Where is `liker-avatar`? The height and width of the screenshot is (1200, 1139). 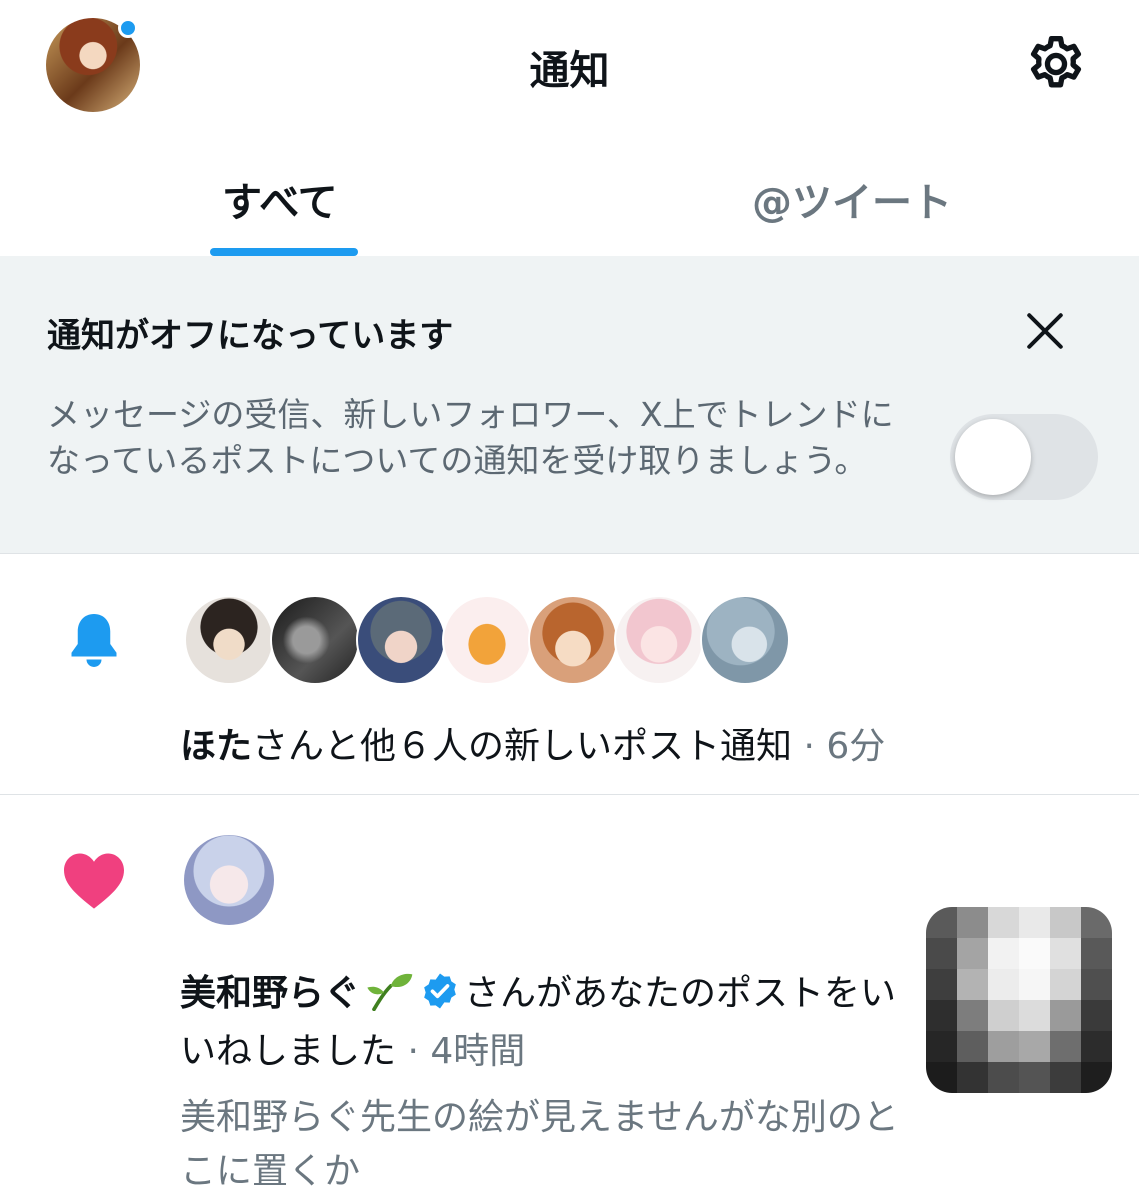 liker-avatar is located at coordinates (229, 880).